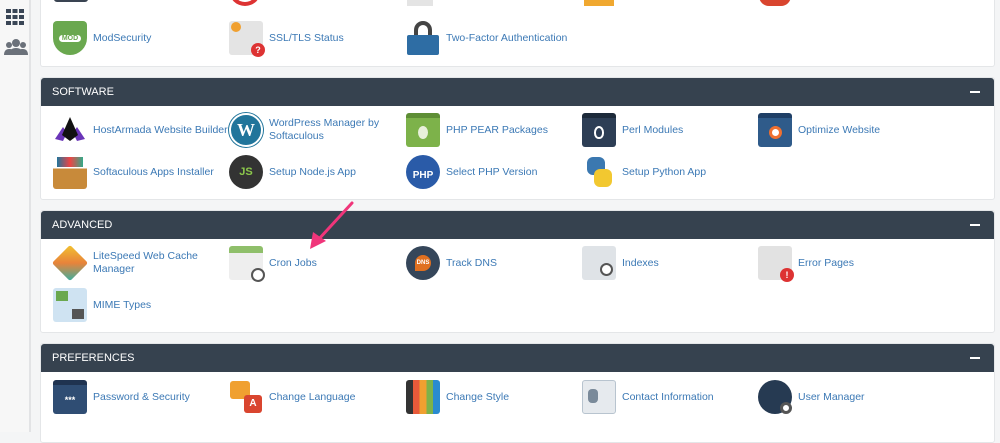 Image resolution: width=1000 pixels, height=443 pixels. I want to click on pink-arrow-icon, so click(332, 225).